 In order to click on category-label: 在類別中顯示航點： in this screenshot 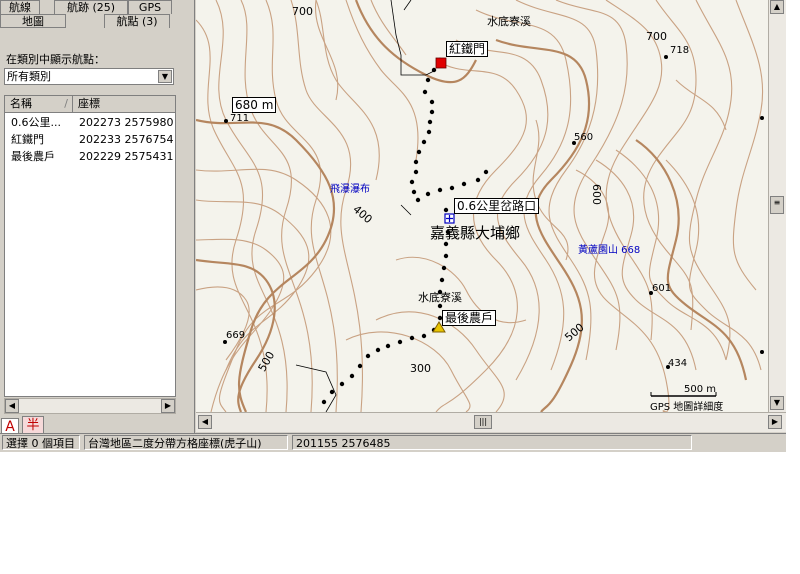, I will do `click(55, 59)`.